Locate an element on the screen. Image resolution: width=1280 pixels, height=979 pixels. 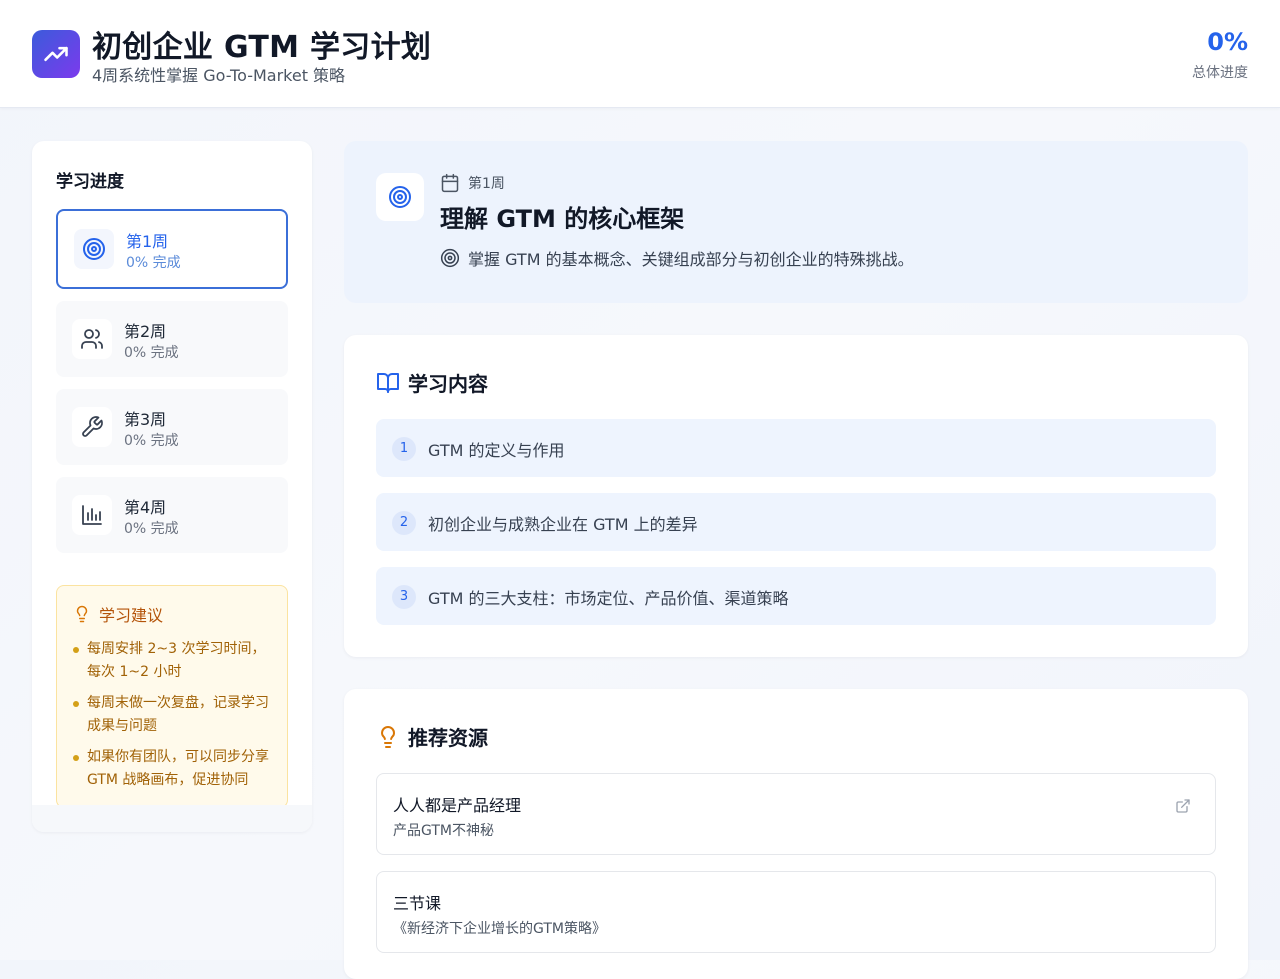
sidebar-title: 学习进度 is located at coordinates (90, 182).